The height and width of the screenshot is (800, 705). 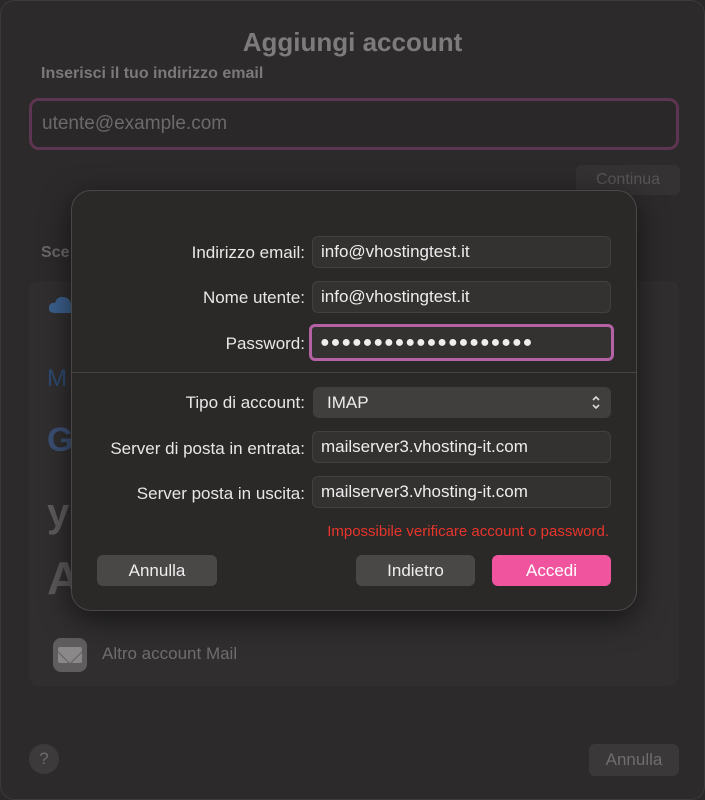 I want to click on incoming-server-label: Server di posta in entrata:, so click(x=207, y=448).